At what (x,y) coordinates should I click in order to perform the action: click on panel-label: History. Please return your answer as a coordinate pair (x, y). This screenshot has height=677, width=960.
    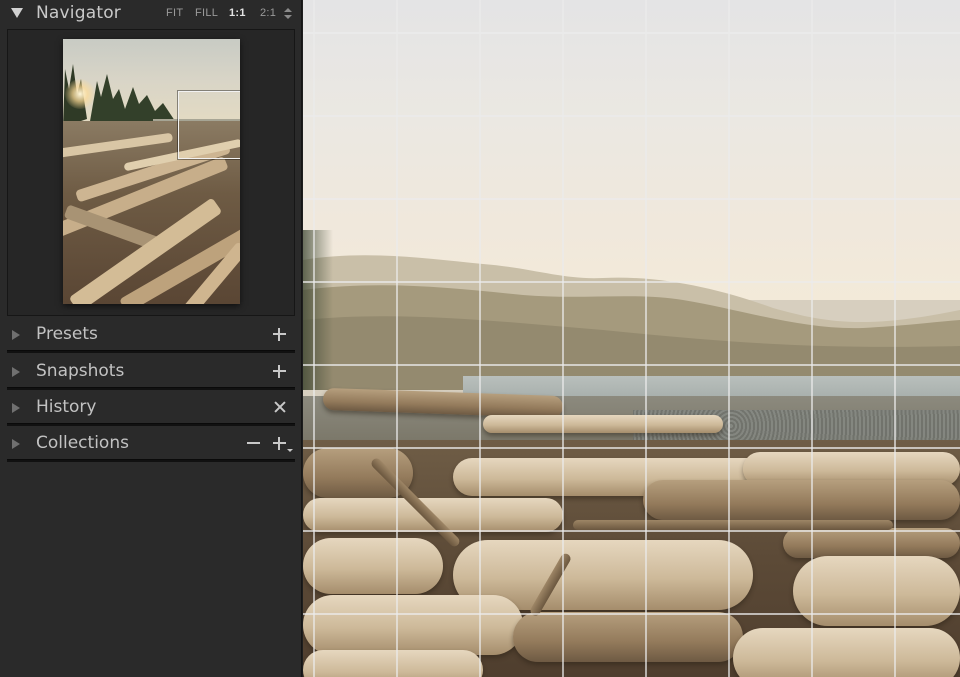
    Looking at the image, I should click on (66, 407).